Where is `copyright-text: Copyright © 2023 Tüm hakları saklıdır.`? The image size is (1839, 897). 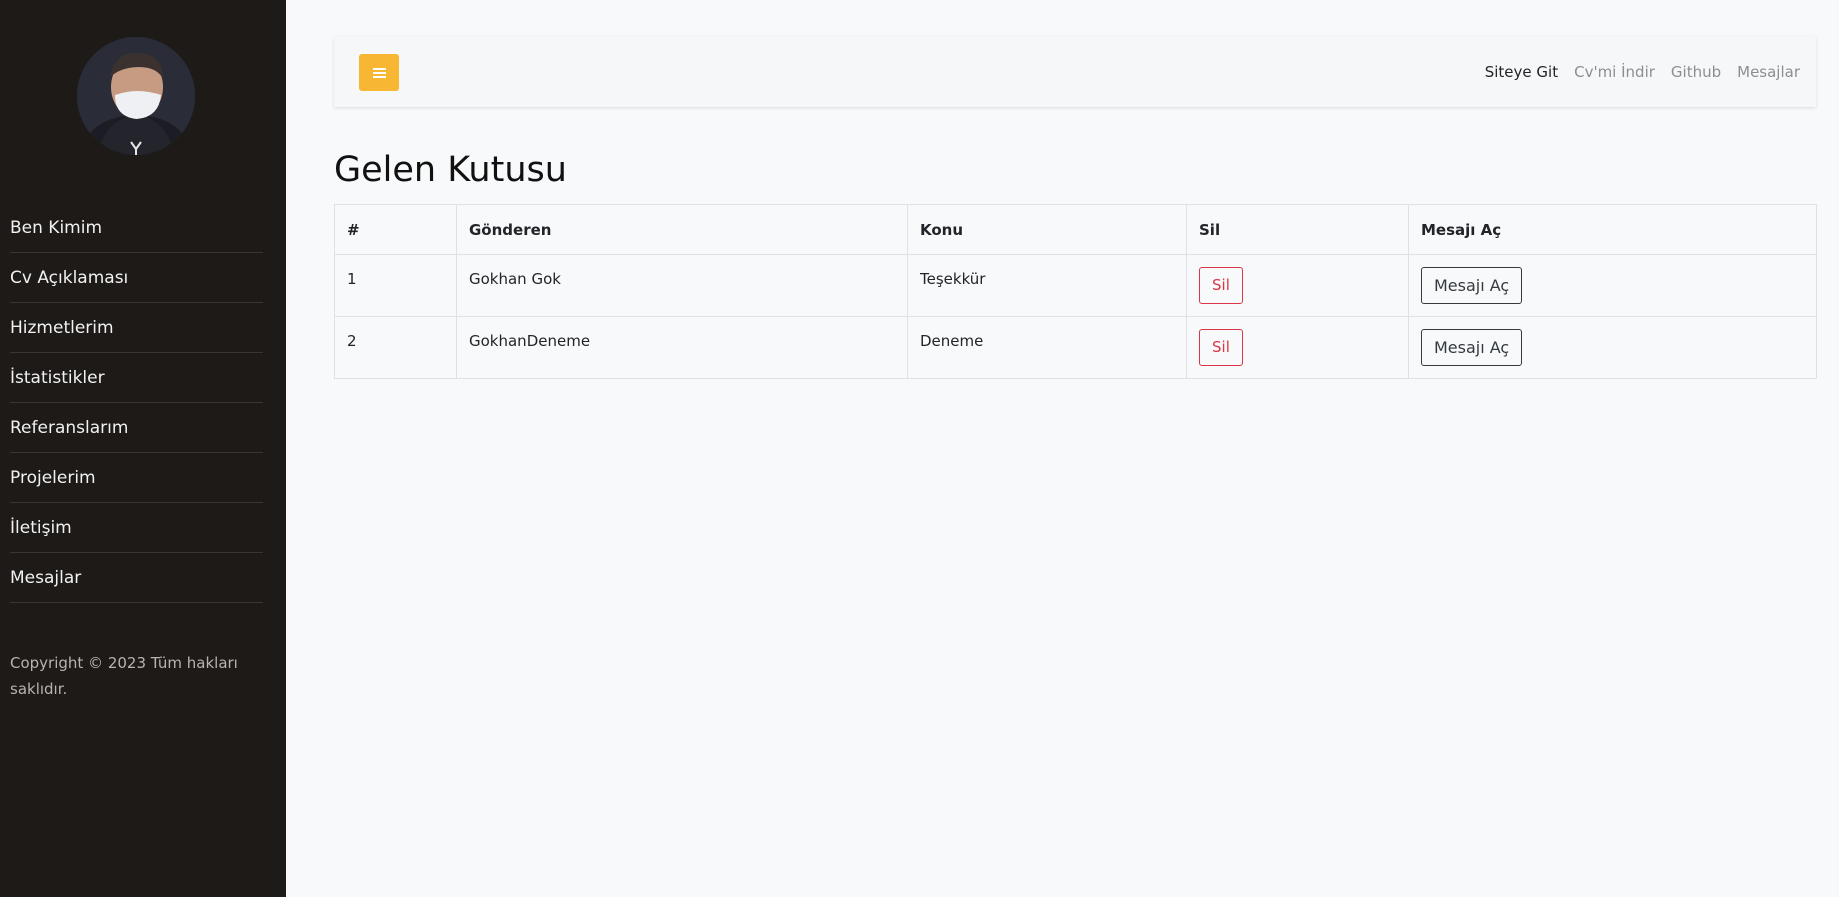
copyright-text: Copyright © 2023 Tüm hakları saklıdır. is located at coordinates (124, 676).